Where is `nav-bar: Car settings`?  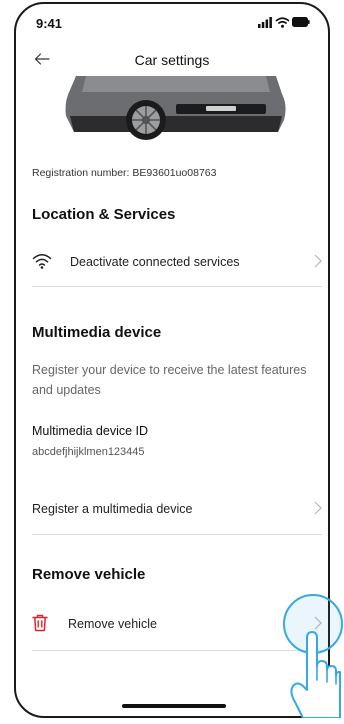
nav-bar: Car settings is located at coordinates (172, 59).